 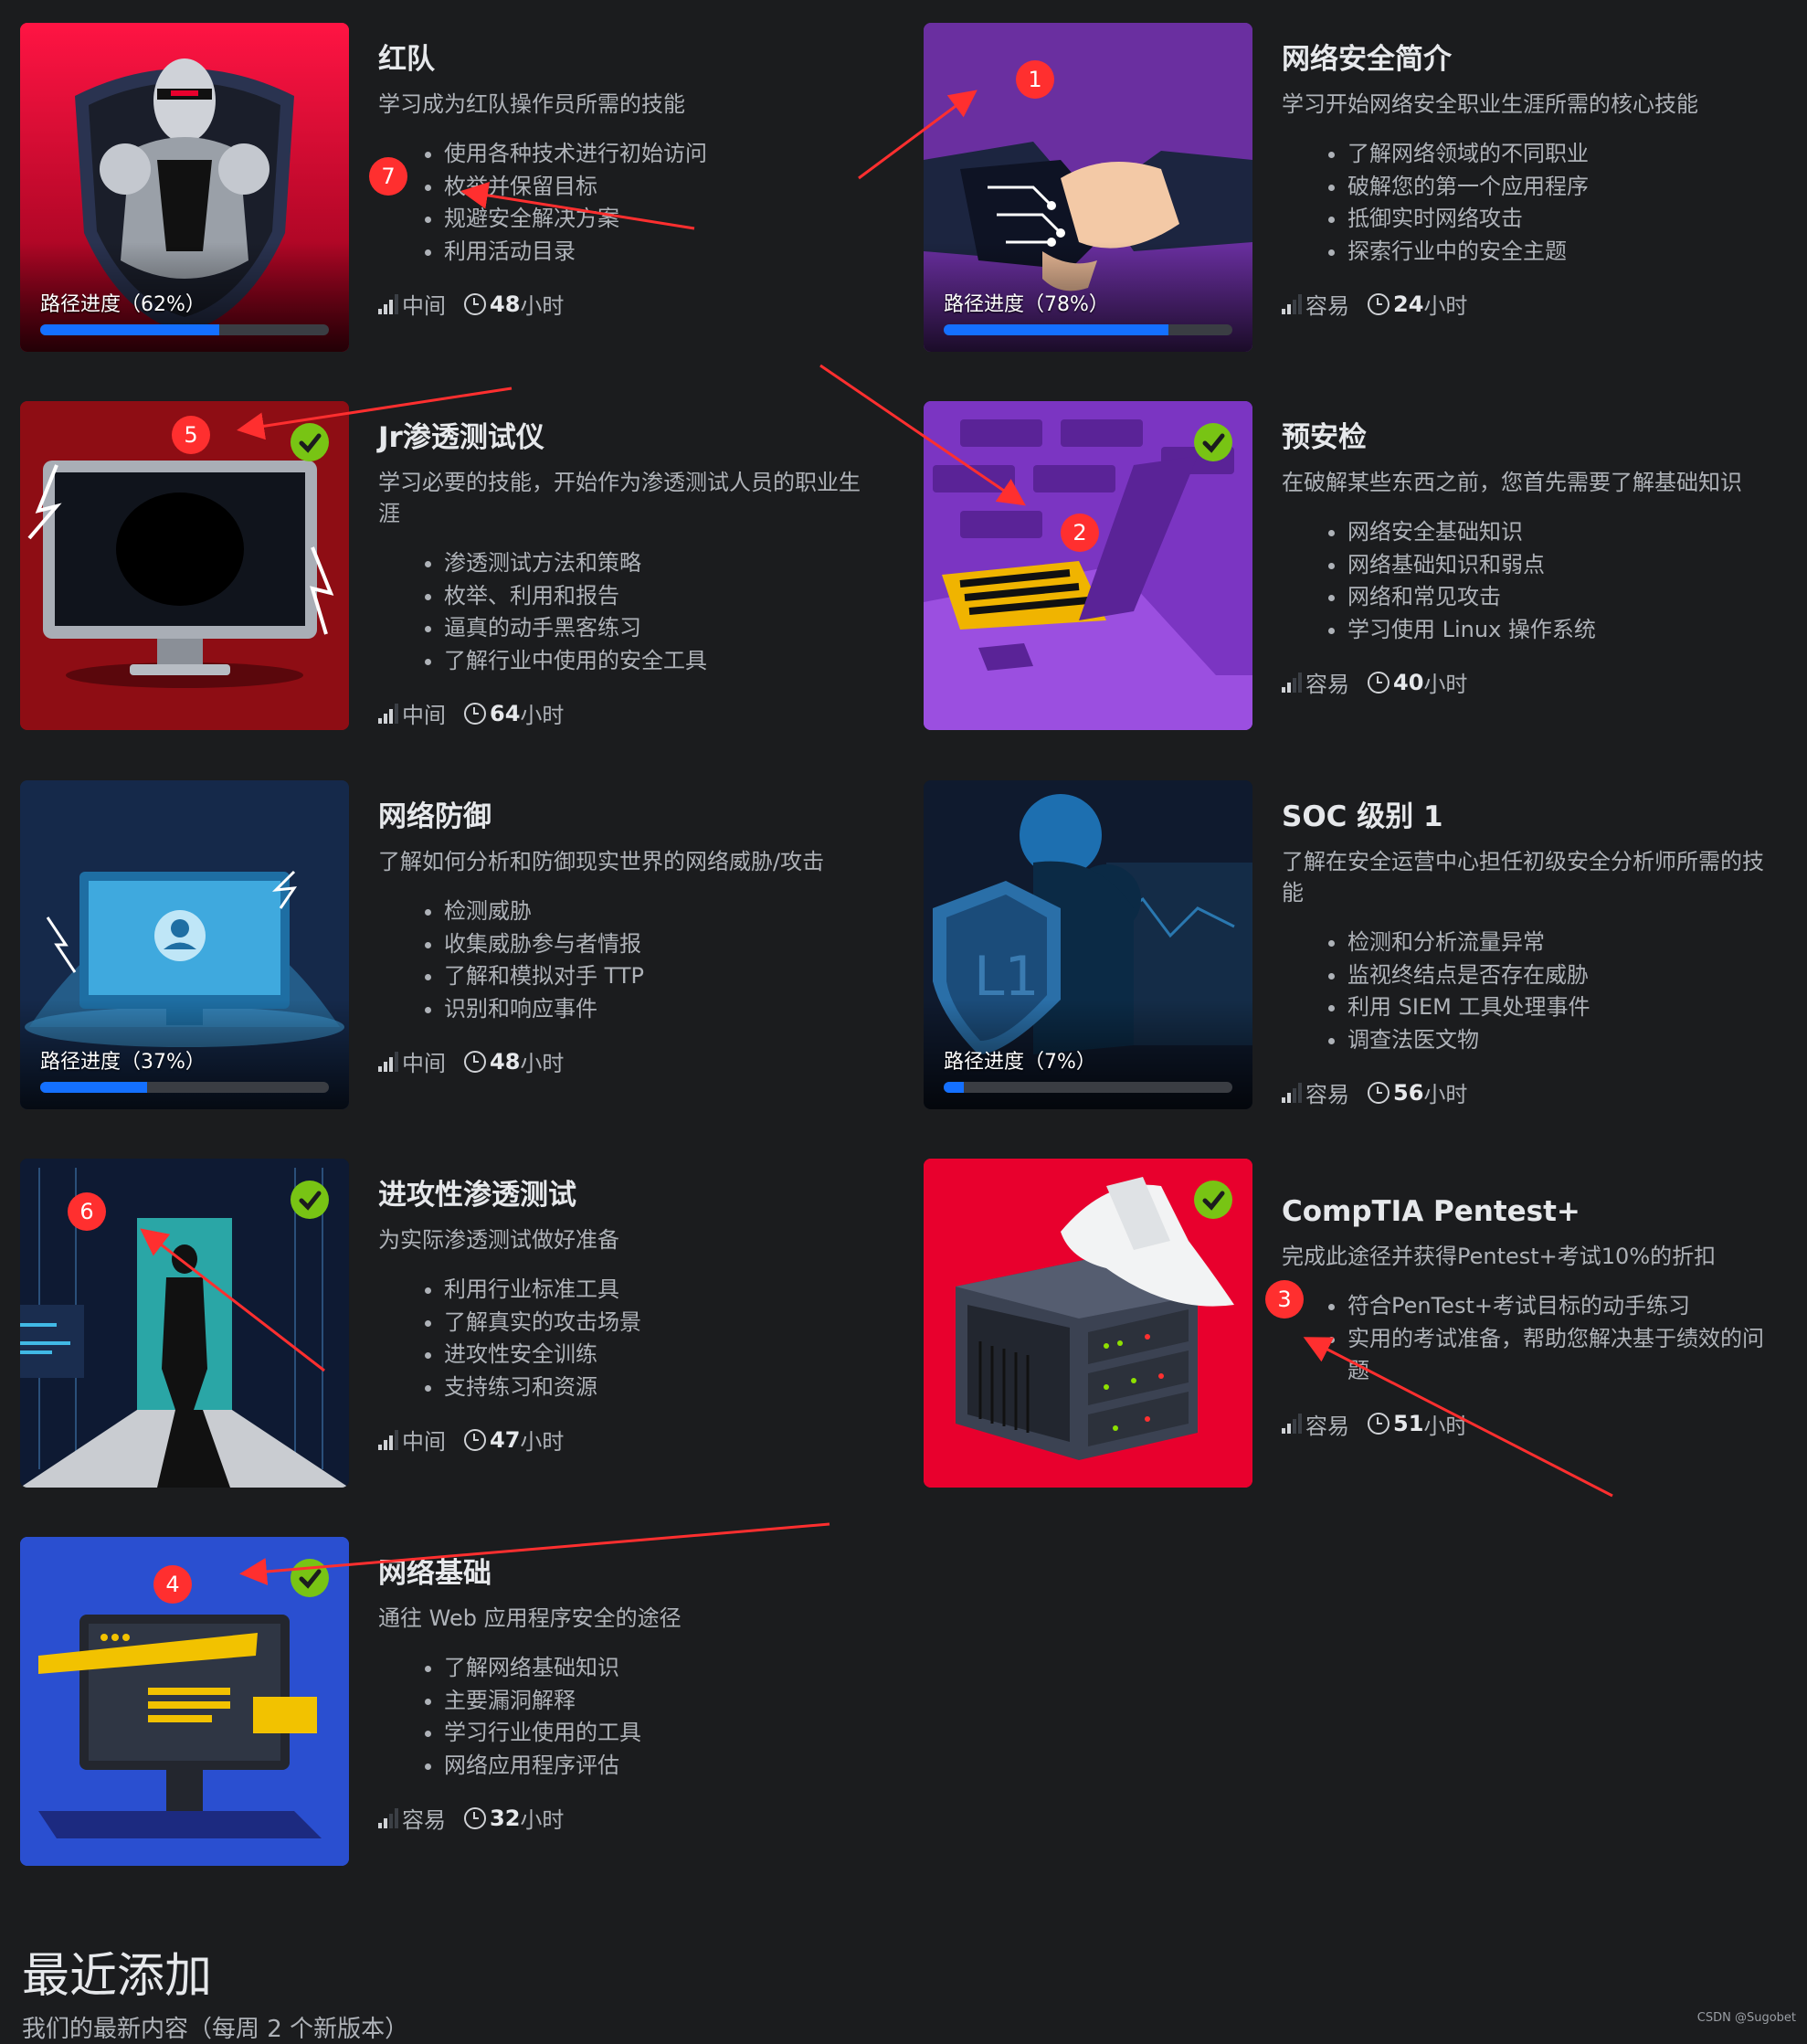 I want to click on path-skills-list: 利用行业标准工具 了解真实的攻击场景 进攻性安全训练 支持练习和资源, so click(x=629, y=1339).